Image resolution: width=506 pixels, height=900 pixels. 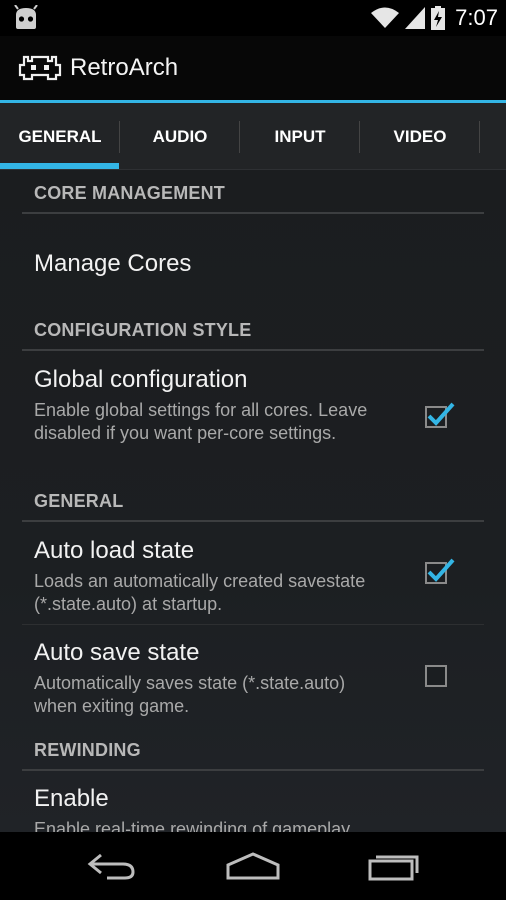 I want to click on action-bar: RetroArch, so click(x=253, y=68).